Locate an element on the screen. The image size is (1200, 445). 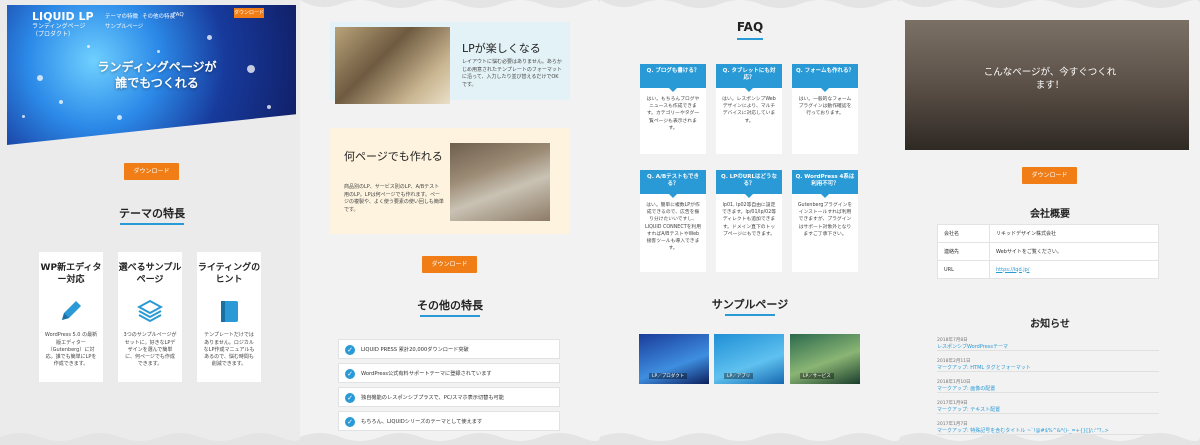
news-item: 2017年1月9日 マークアップ: テキスト配置 is located at coordinates (1048, 407).